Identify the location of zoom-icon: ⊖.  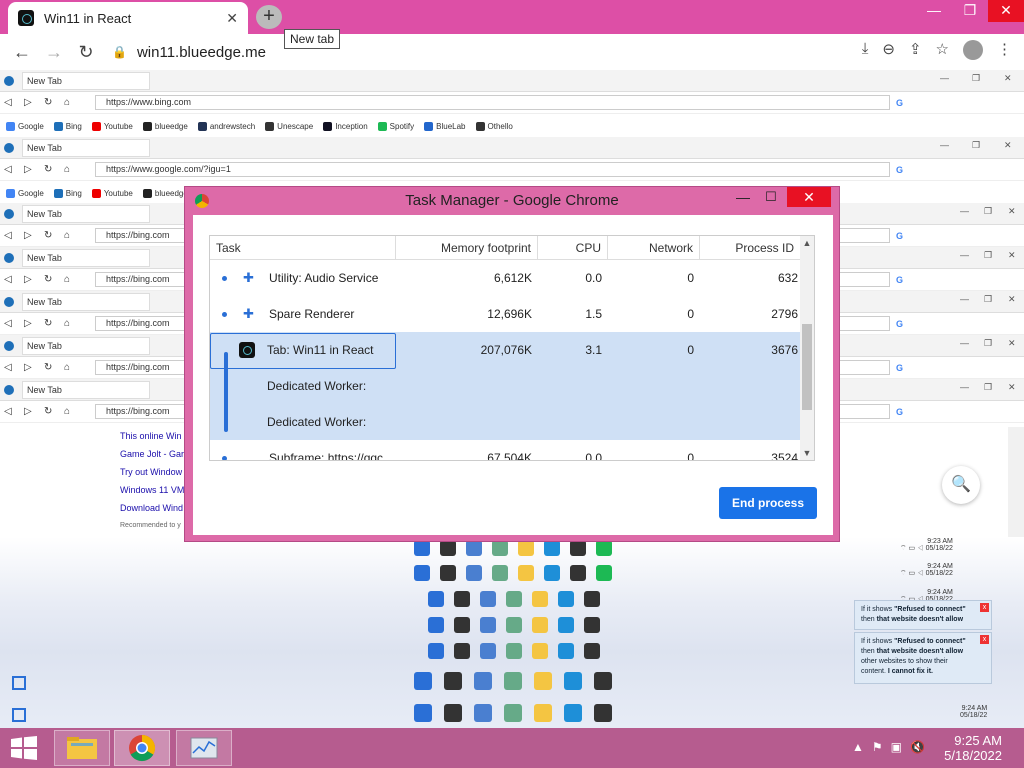
(888, 50).